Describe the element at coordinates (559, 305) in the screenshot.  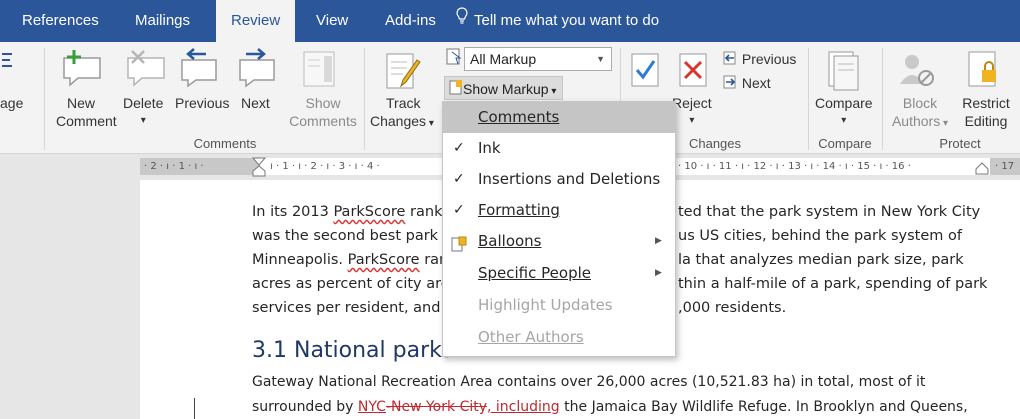
I see `menu-item-highlight-updates: Highlight Updates` at that location.